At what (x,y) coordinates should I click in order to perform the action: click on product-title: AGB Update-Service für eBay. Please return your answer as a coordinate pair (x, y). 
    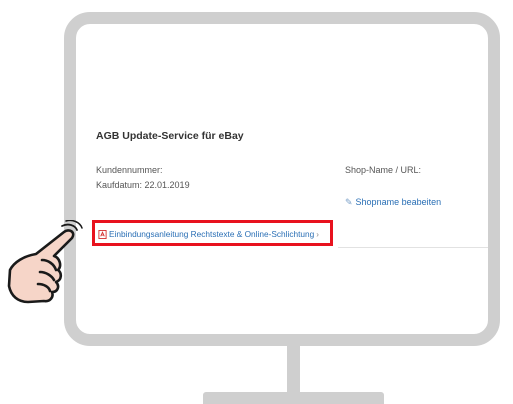
    Looking at the image, I should click on (170, 136).